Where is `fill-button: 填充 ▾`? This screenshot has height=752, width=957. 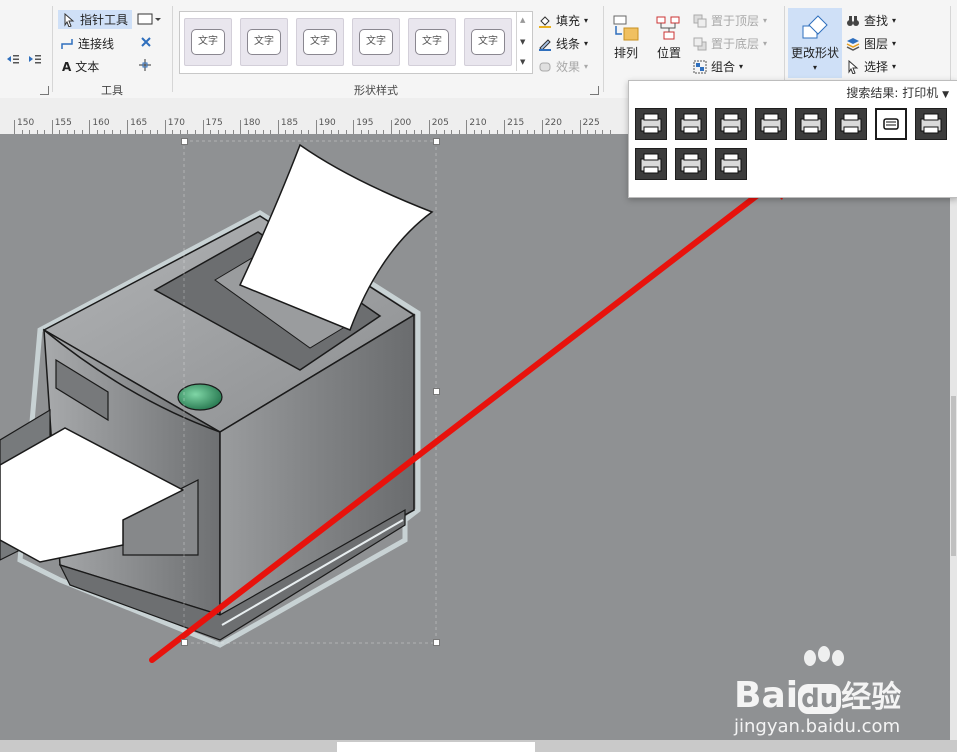
fill-button: 填充 ▾ is located at coordinates (563, 20).